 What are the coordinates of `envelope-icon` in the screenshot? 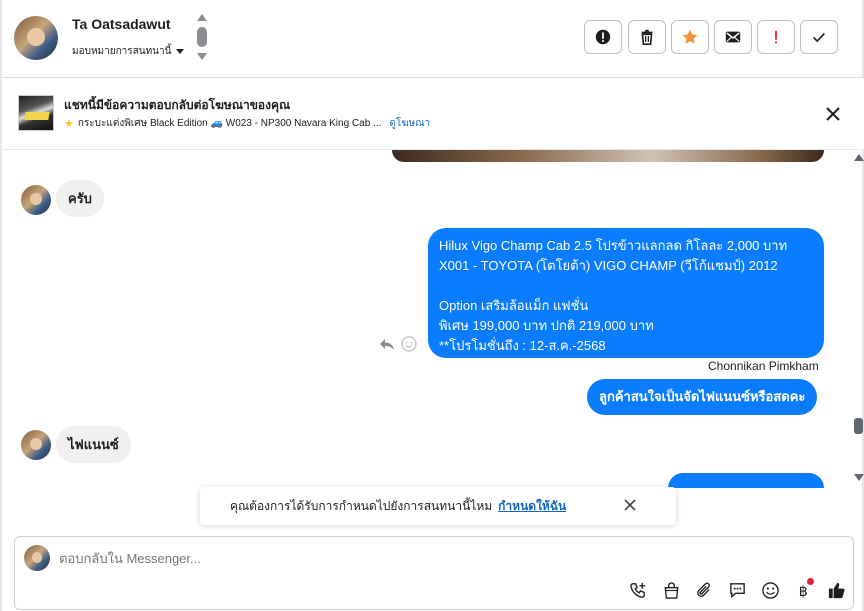 It's located at (733, 37).